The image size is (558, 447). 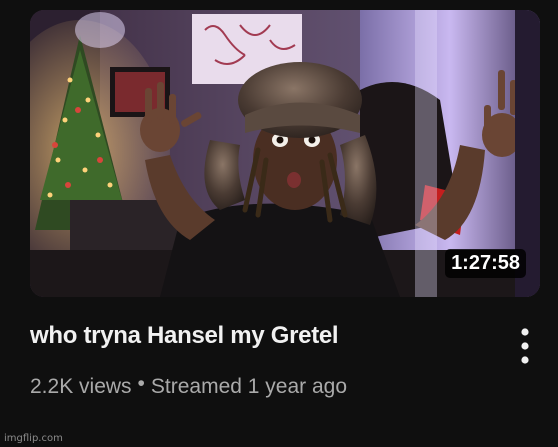 I want to click on watermark: imgflip.com, so click(x=33, y=438).